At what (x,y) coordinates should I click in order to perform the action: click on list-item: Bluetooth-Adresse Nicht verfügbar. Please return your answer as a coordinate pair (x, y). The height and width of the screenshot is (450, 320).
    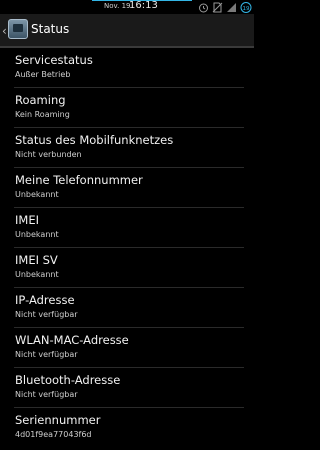
    Looking at the image, I should click on (129, 388).